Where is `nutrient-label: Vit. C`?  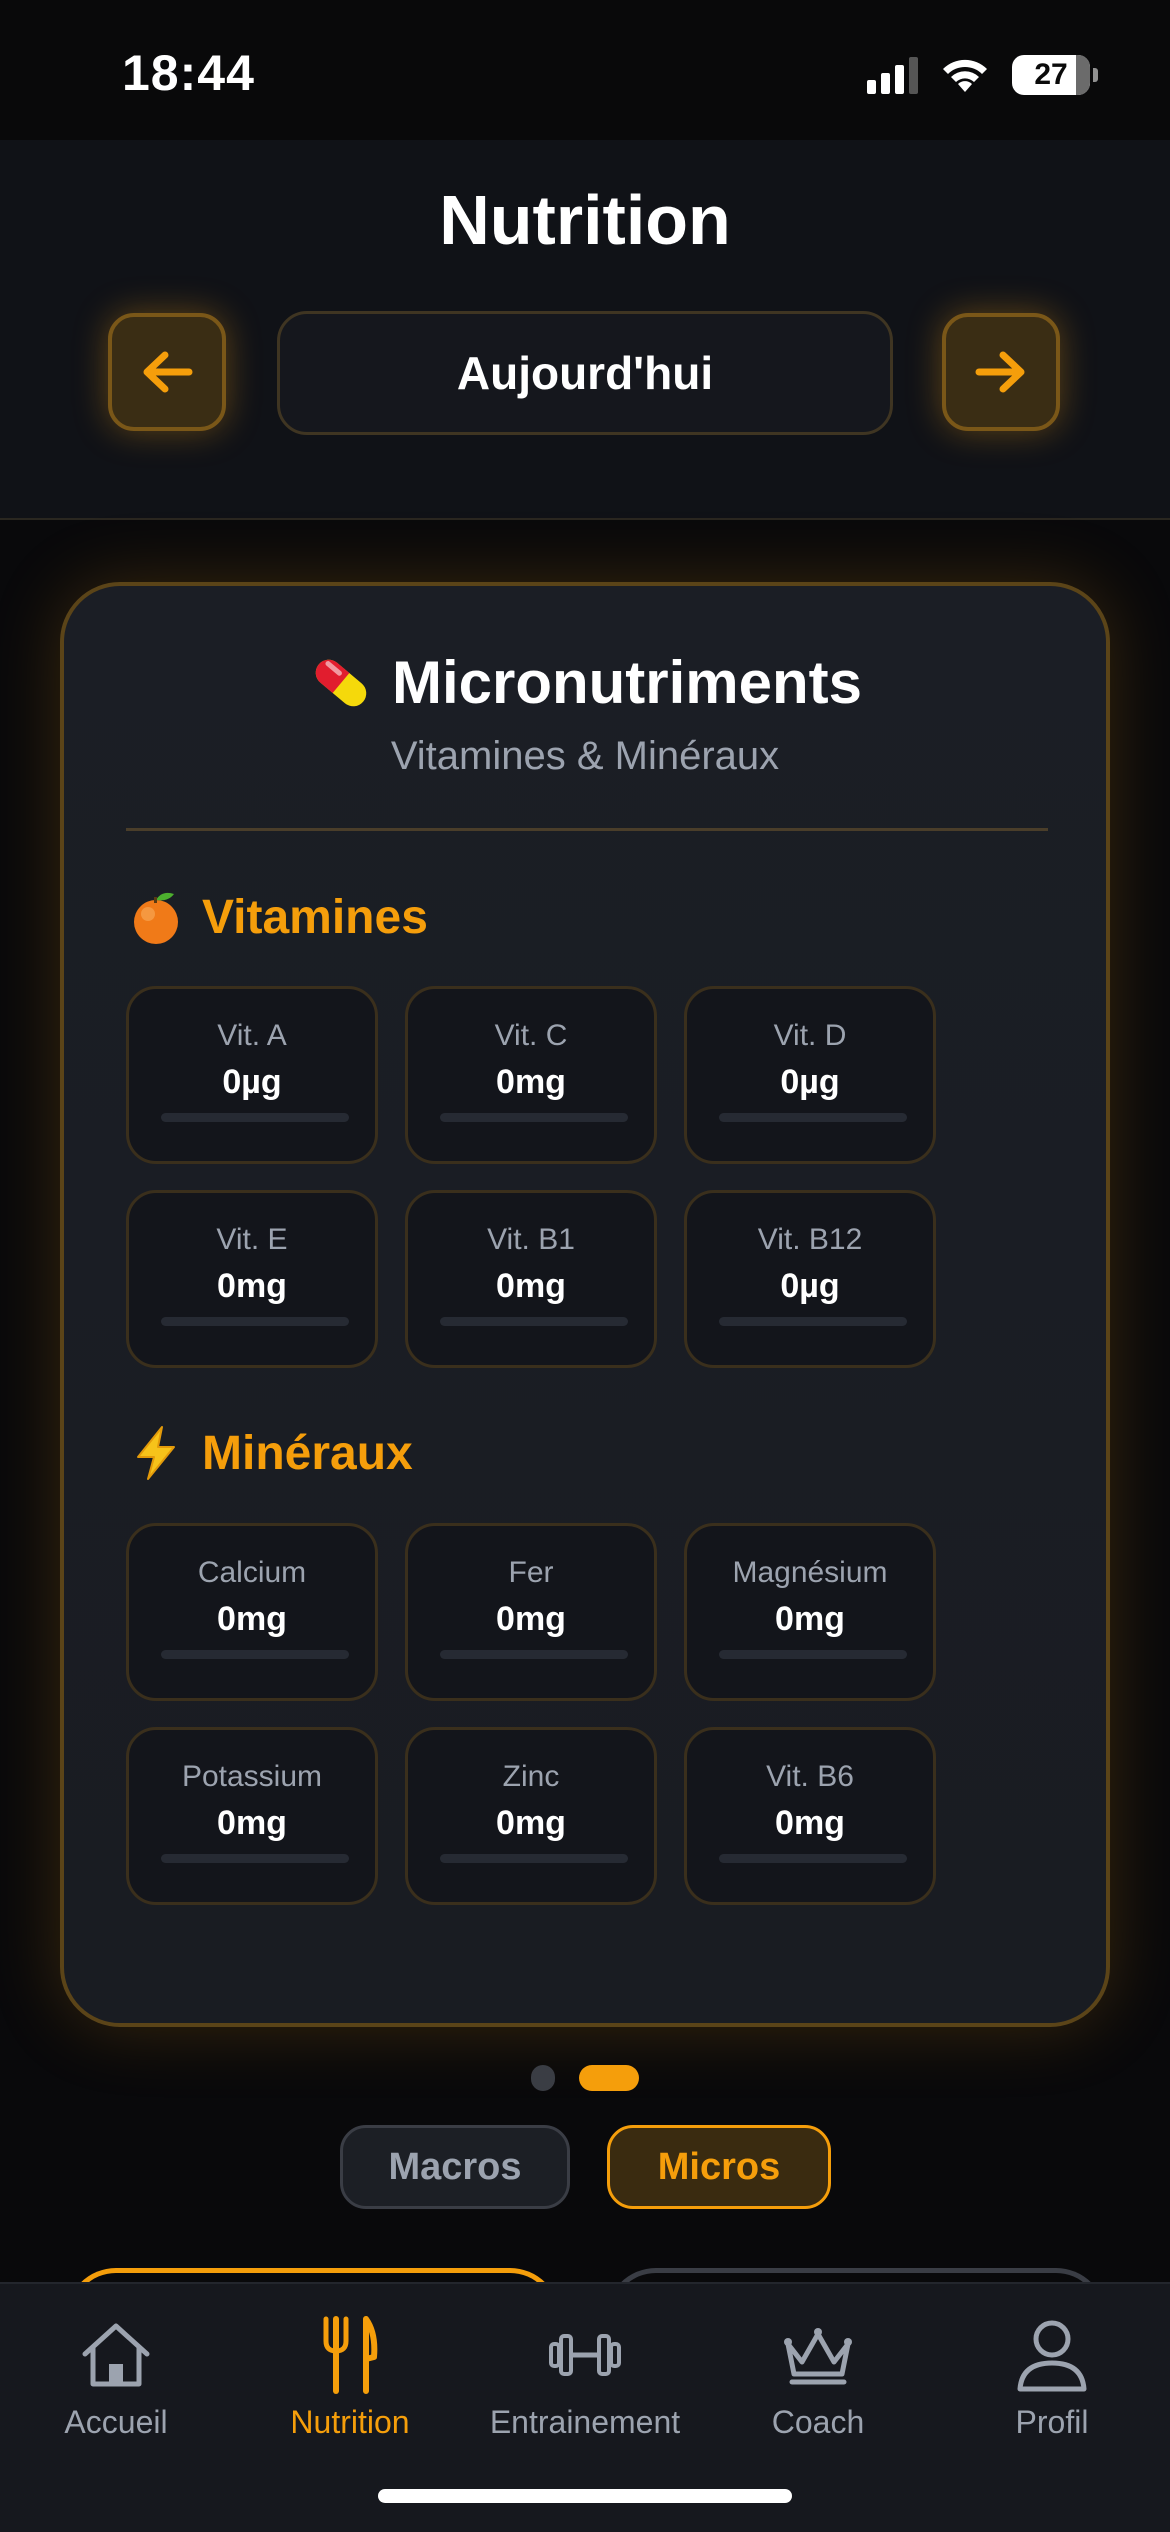
nutrient-label: Vit. C is located at coordinates (531, 1035).